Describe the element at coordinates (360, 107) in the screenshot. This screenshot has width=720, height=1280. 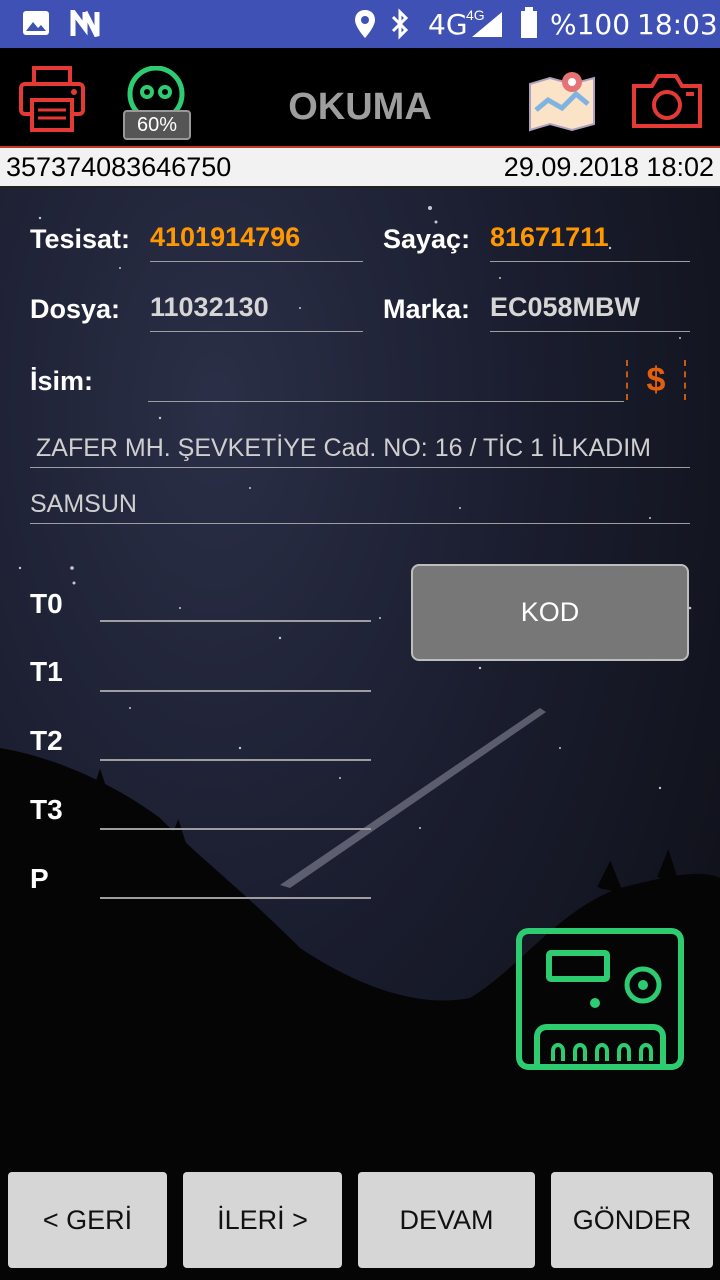
I see `page-title: OKUMA` at that location.